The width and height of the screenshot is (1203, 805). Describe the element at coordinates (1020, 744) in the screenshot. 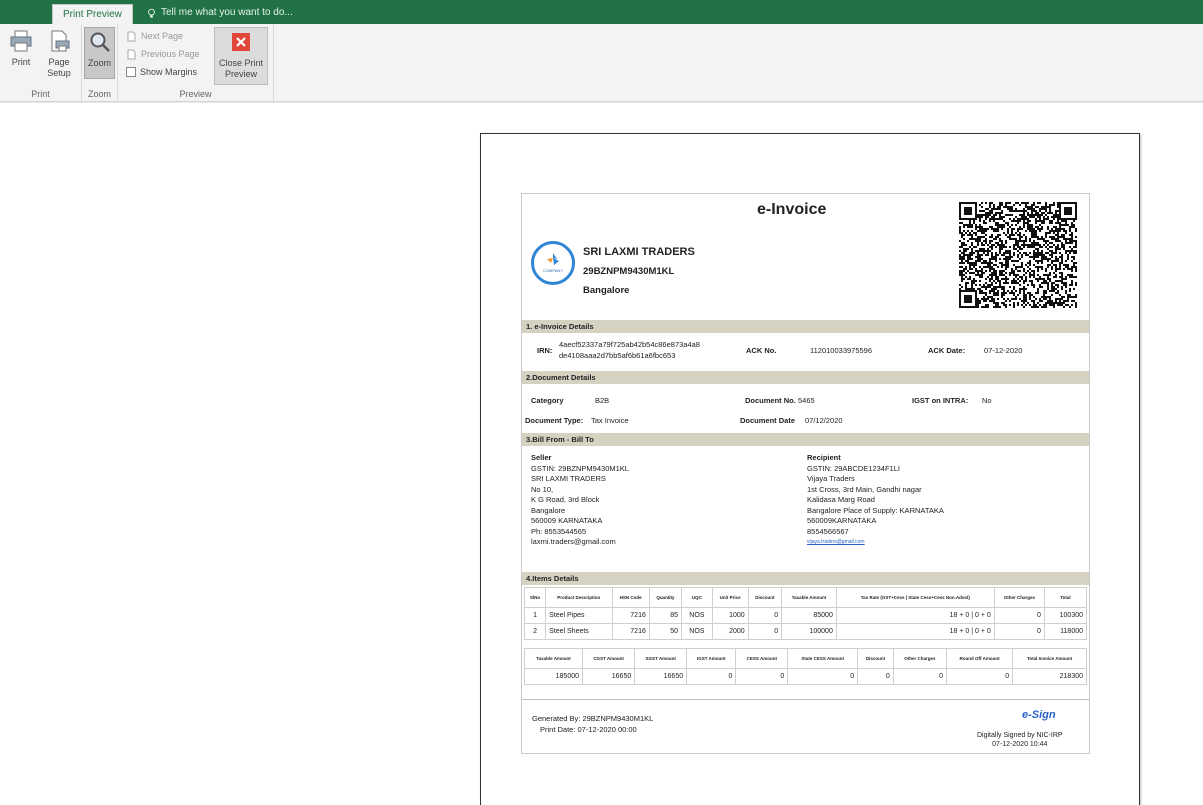

I see `signed-at: 07-12-2020 10:44` at that location.